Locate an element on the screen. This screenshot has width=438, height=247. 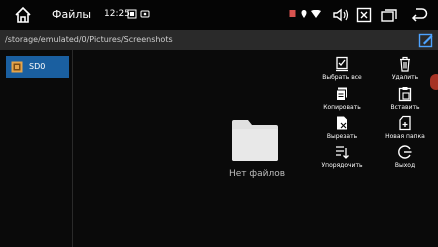
paste-label: Вставить is located at coordinates (405, 107).